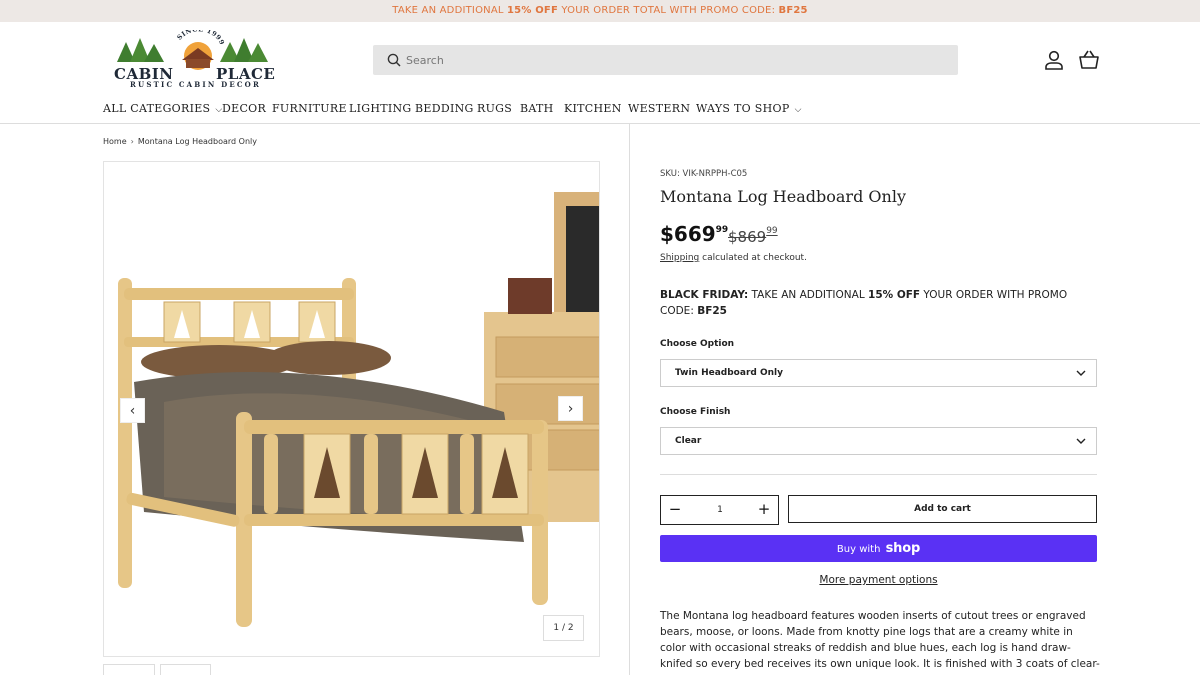 This screenshot has width=1200, height=675. What do you see at coordinates (878, 373) in the screenshot?
I see `option-select: Twin Headboard Only` at bounding box center [878, 373].